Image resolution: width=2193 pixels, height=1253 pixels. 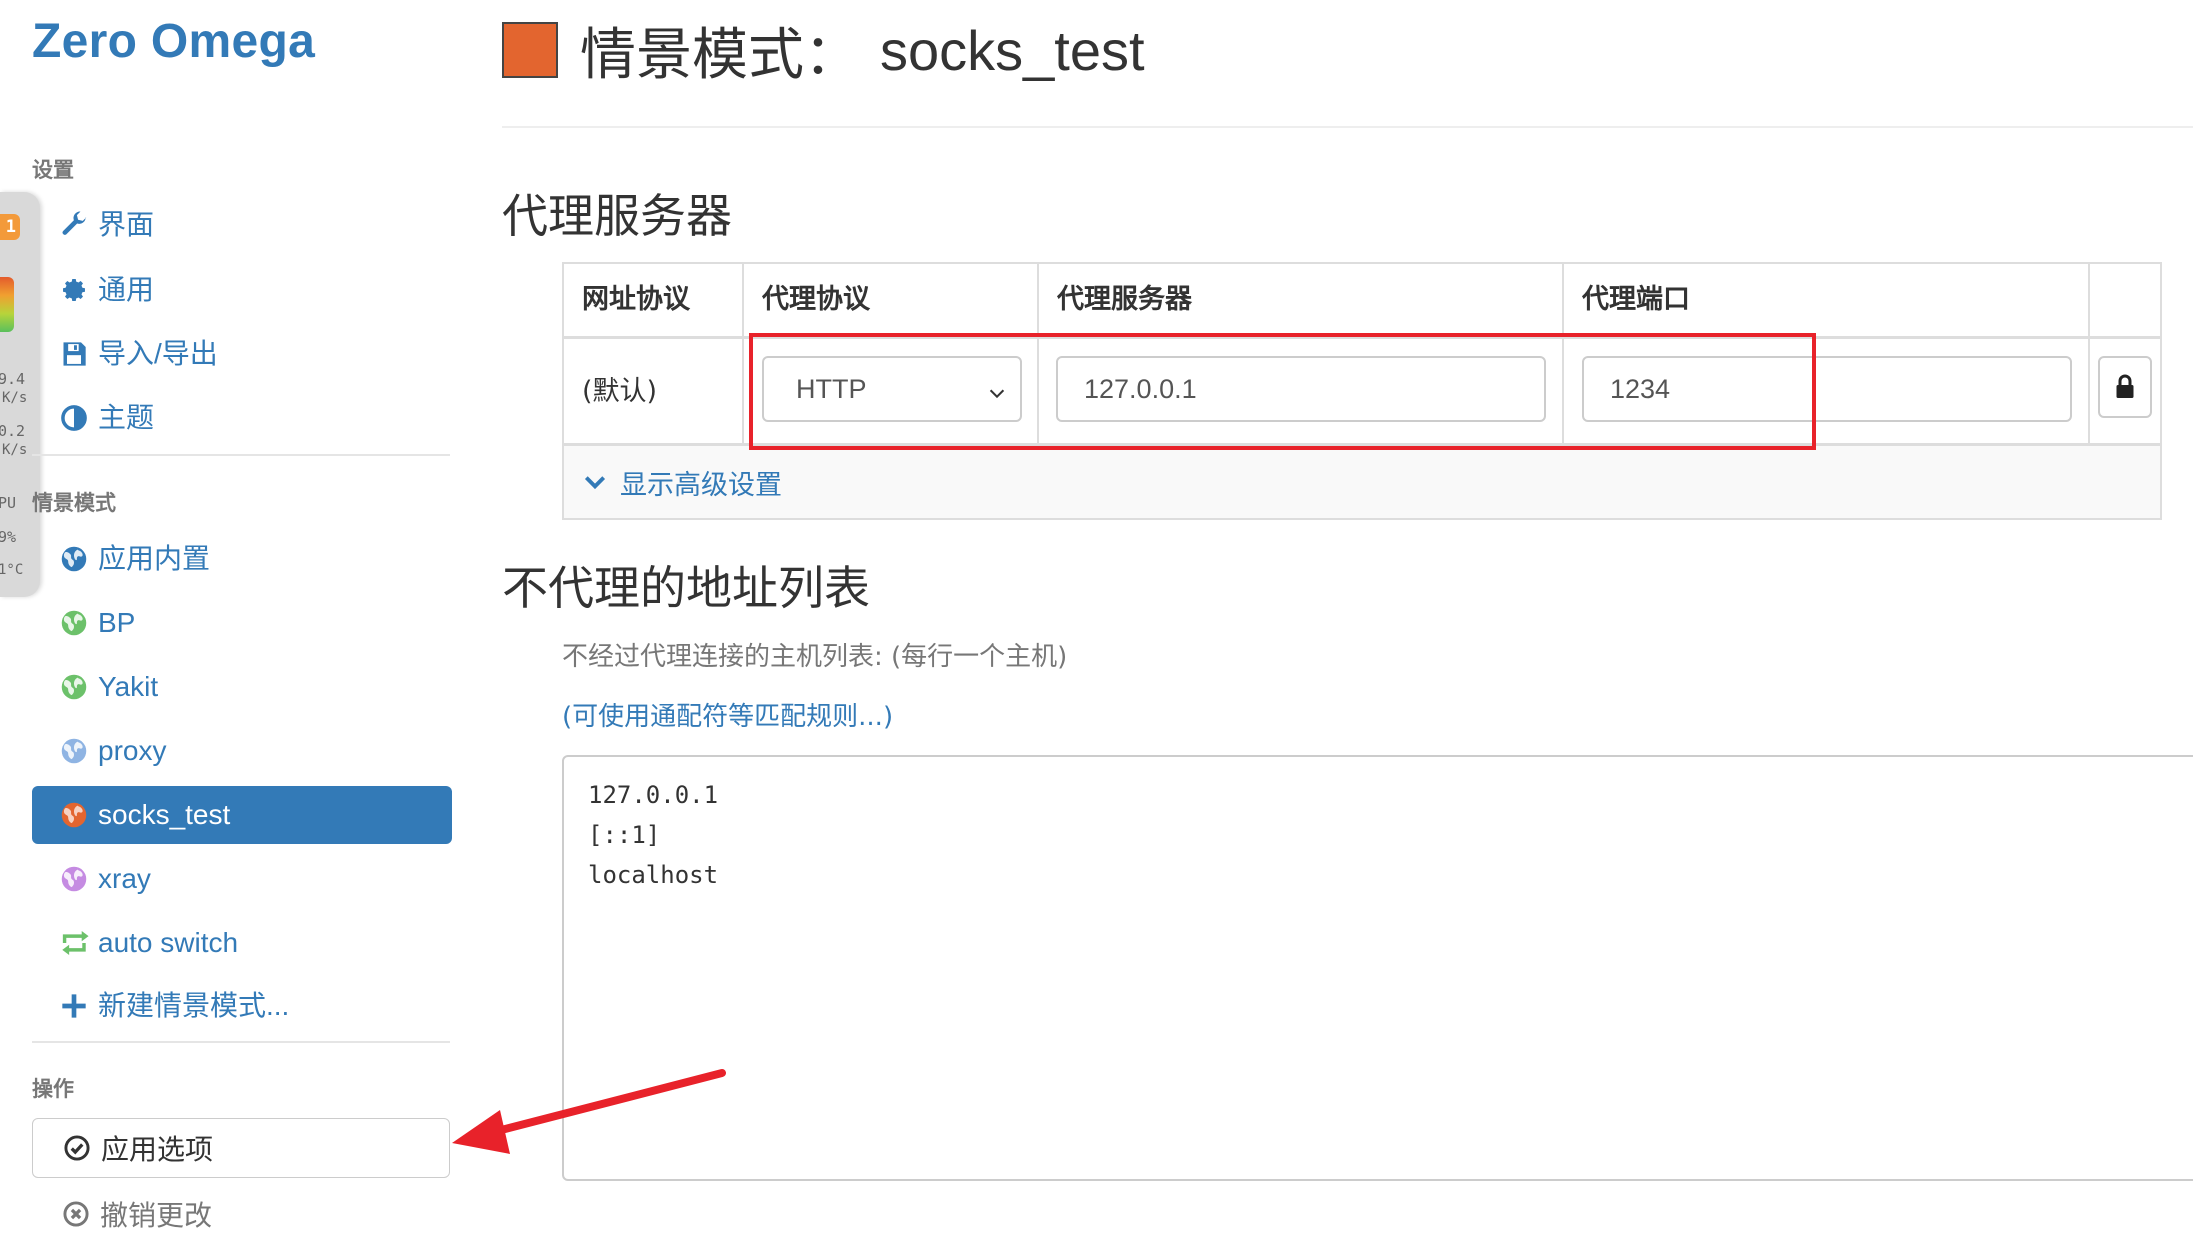 What do you see at coordinates (892, 389) in the screenshot?
I see `proxy-protocol-select: HTTP` at bounding box center [892, 389].